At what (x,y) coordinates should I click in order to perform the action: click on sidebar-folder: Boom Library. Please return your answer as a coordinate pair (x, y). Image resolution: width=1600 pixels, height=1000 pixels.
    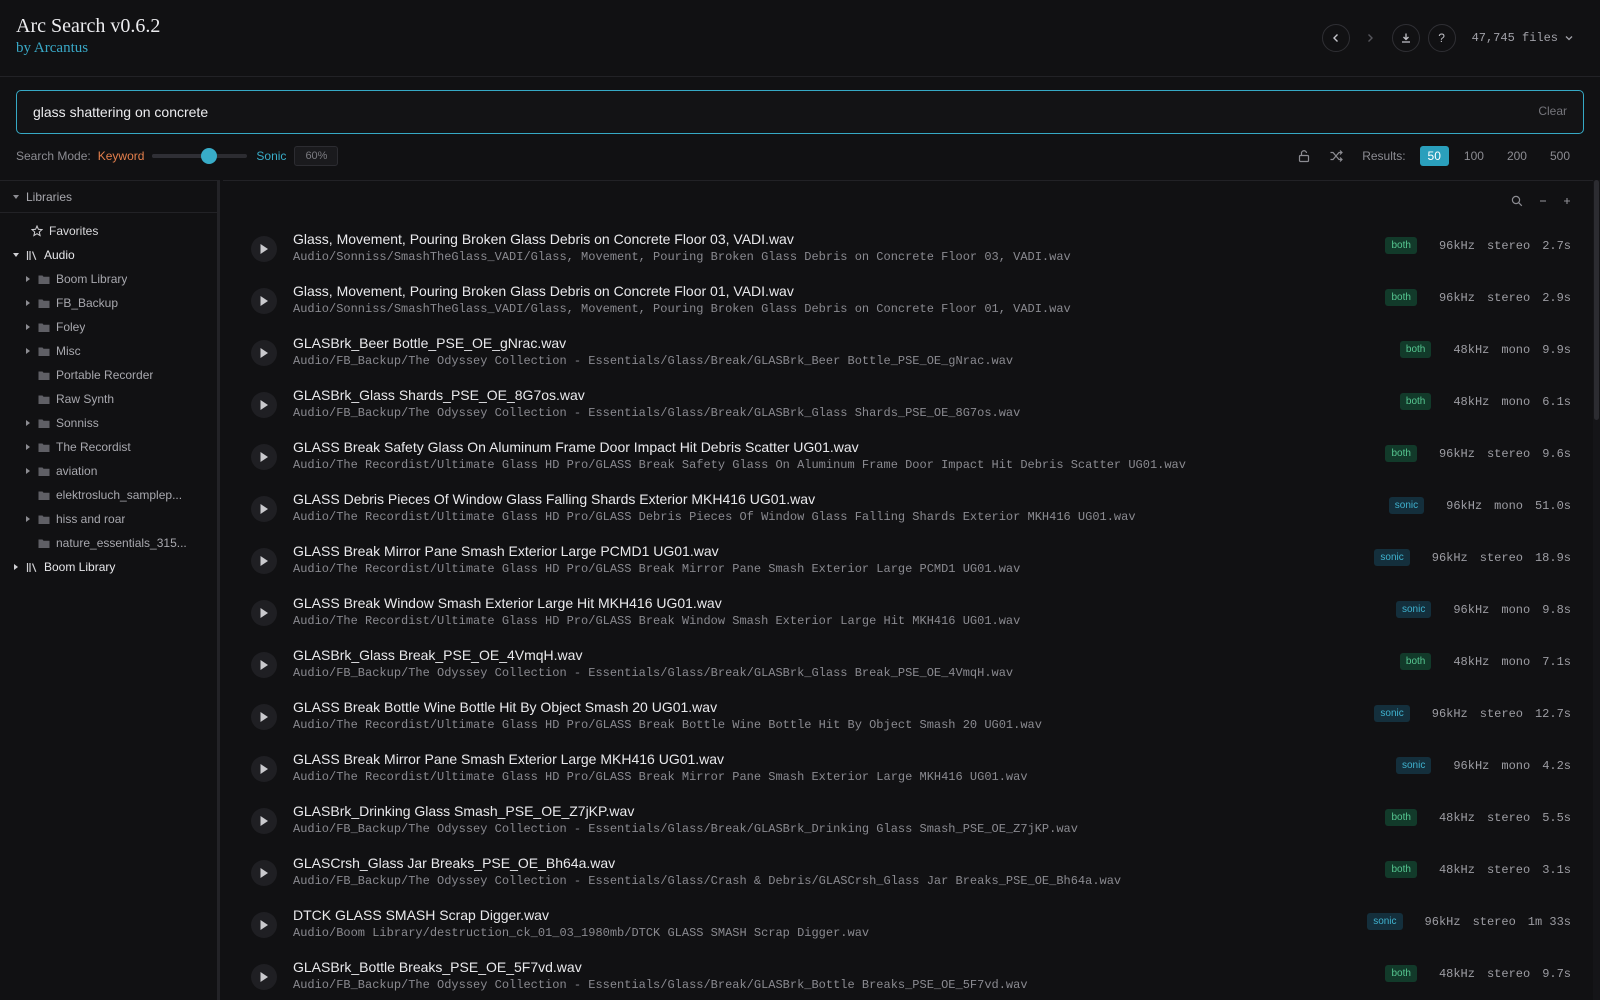
    Looking at the image, I should click on (108, 279).